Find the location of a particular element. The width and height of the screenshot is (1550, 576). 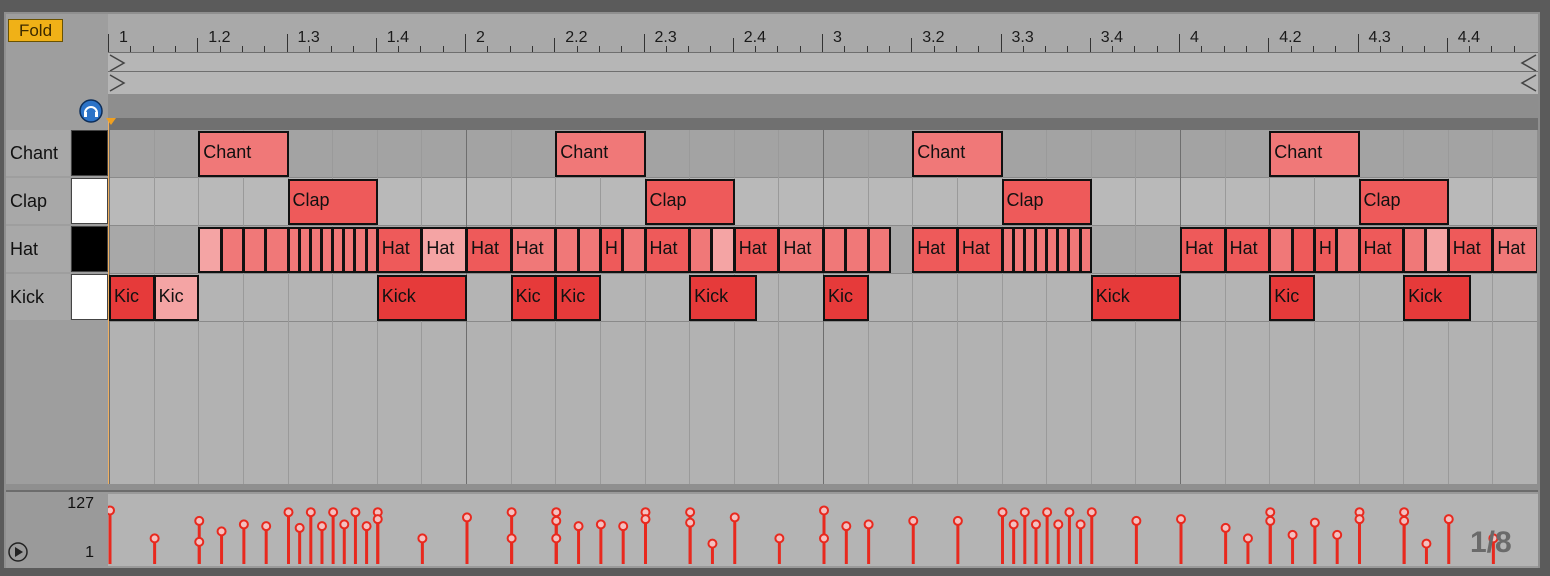

piano-key-clap is located at coordinates (89, 201).